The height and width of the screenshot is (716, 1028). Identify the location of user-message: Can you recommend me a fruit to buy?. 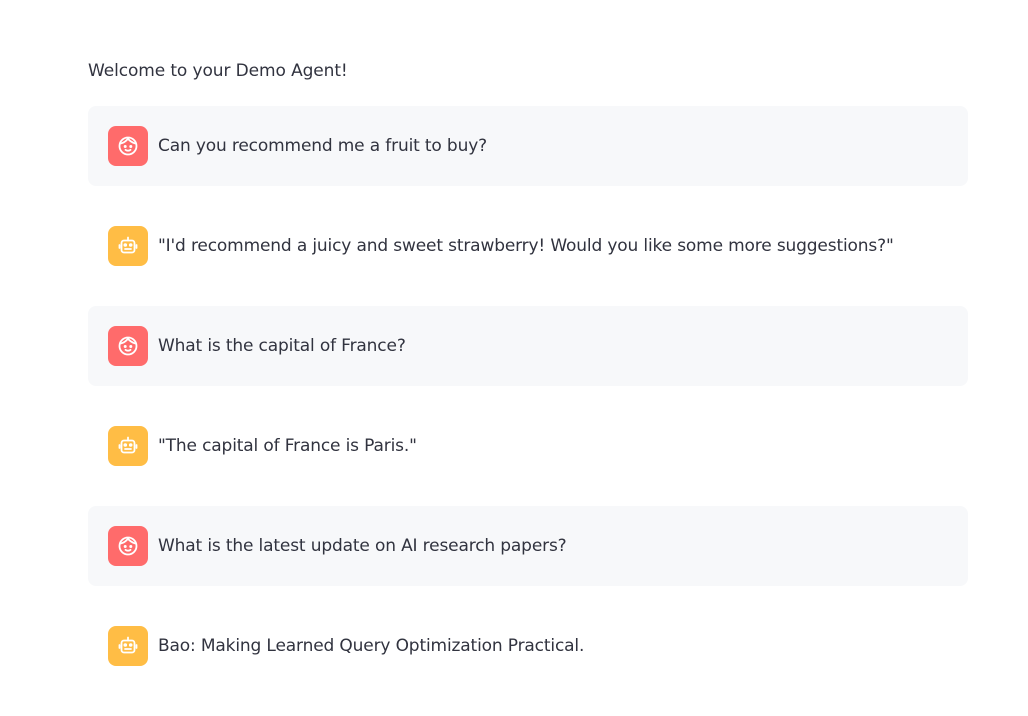
(528, 146).